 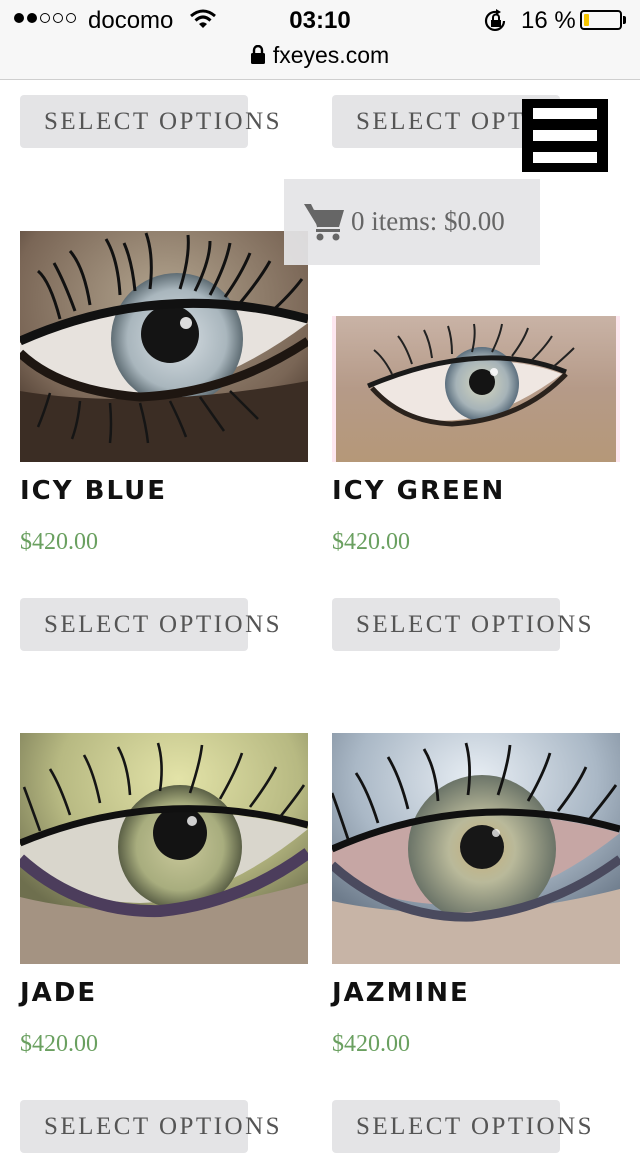 I want to click on product-name: ICY GREEN, so click(x=418, y=491).